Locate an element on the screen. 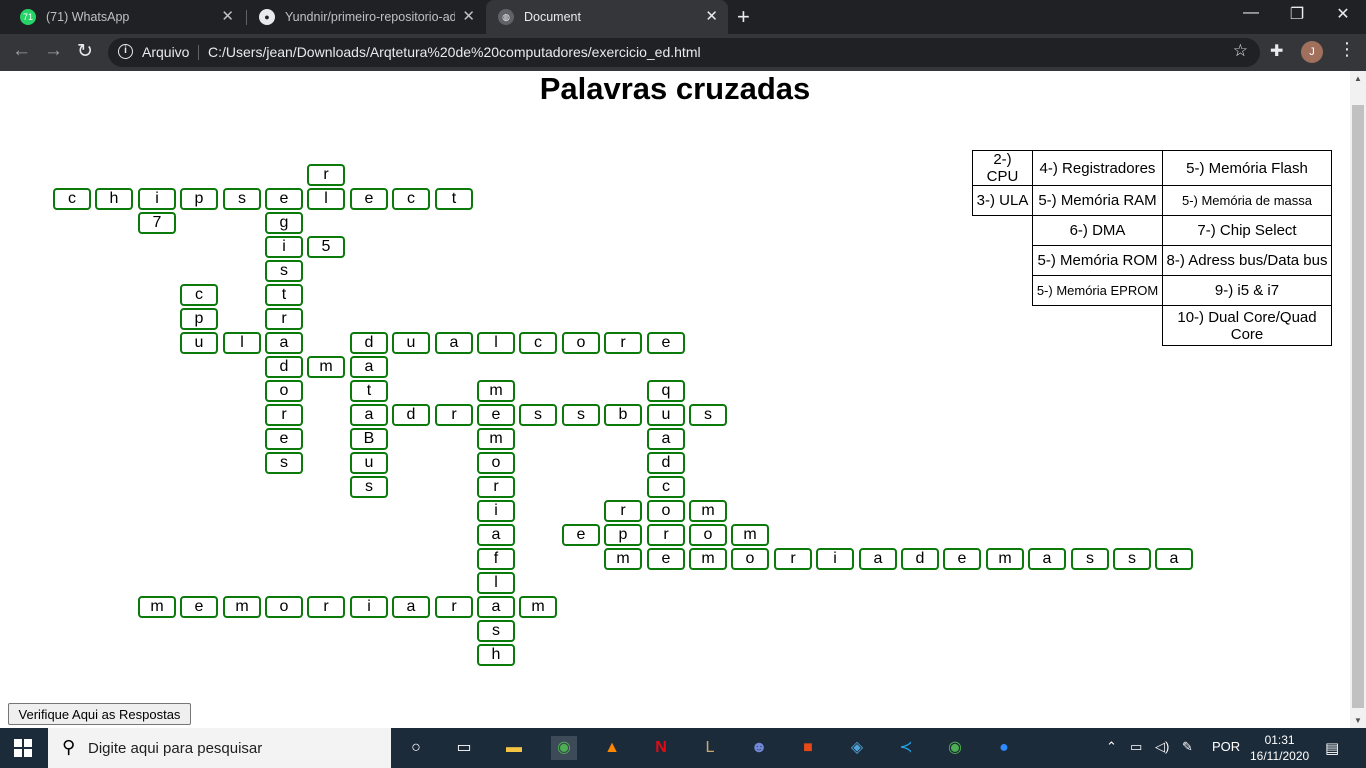 The width and height of the screenshot is (1366, 768). chevron-up-icon: ⌃ is located at coordinates (1111, 747).